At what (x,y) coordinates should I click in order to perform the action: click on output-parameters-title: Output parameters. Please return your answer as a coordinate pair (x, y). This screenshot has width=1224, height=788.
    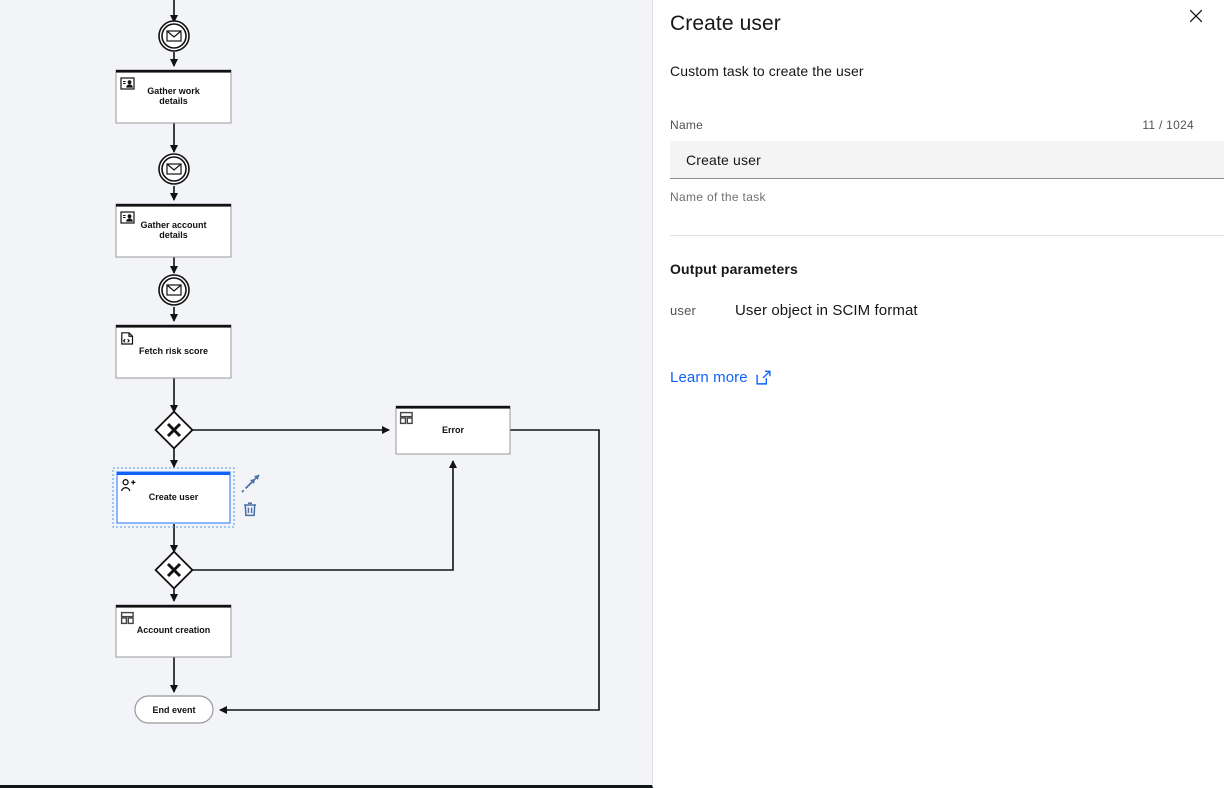
    Looking at the image, I should click on (734, 269).